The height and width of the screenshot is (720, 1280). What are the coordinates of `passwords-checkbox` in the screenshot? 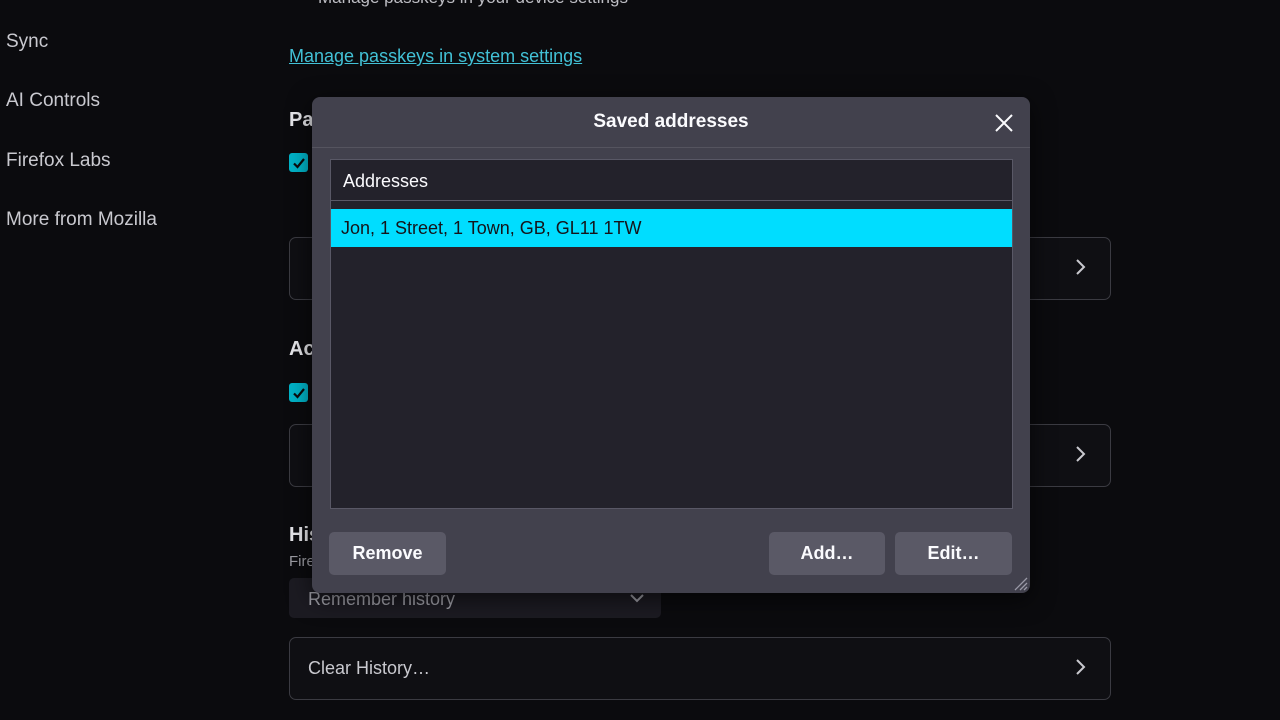 It's located at (298, 162).